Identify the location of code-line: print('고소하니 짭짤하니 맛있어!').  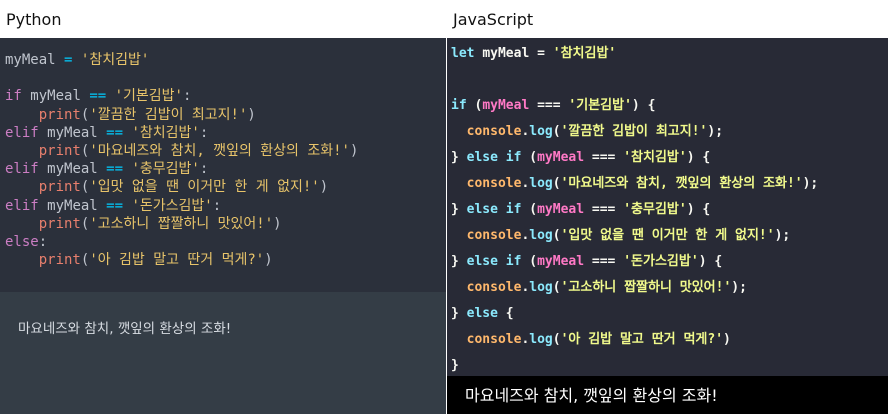
(160, 223).